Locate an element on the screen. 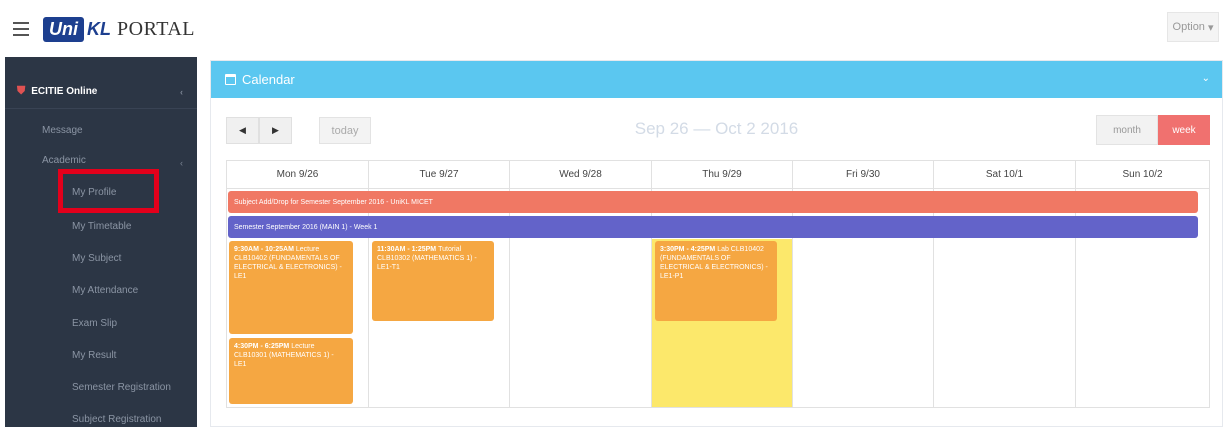 Image resolution: width=1225 pixels, height=427 pixels. highlight-annotation is located at coordinates (108, 191).